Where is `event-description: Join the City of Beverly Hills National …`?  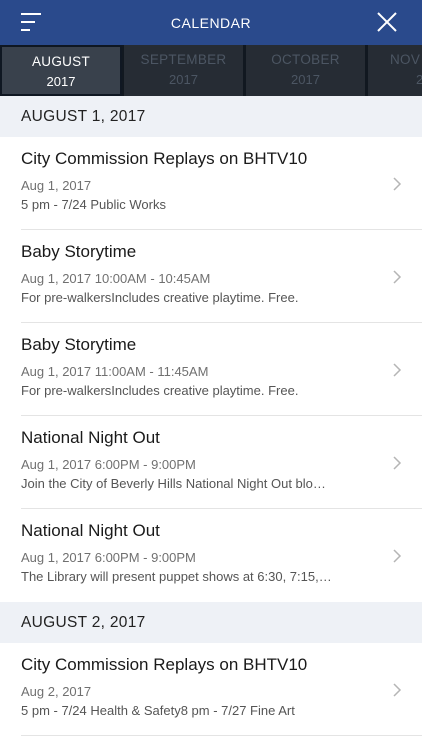
event-description: Join the City of Beverly Hills National … is located at coordinates (173, 483).